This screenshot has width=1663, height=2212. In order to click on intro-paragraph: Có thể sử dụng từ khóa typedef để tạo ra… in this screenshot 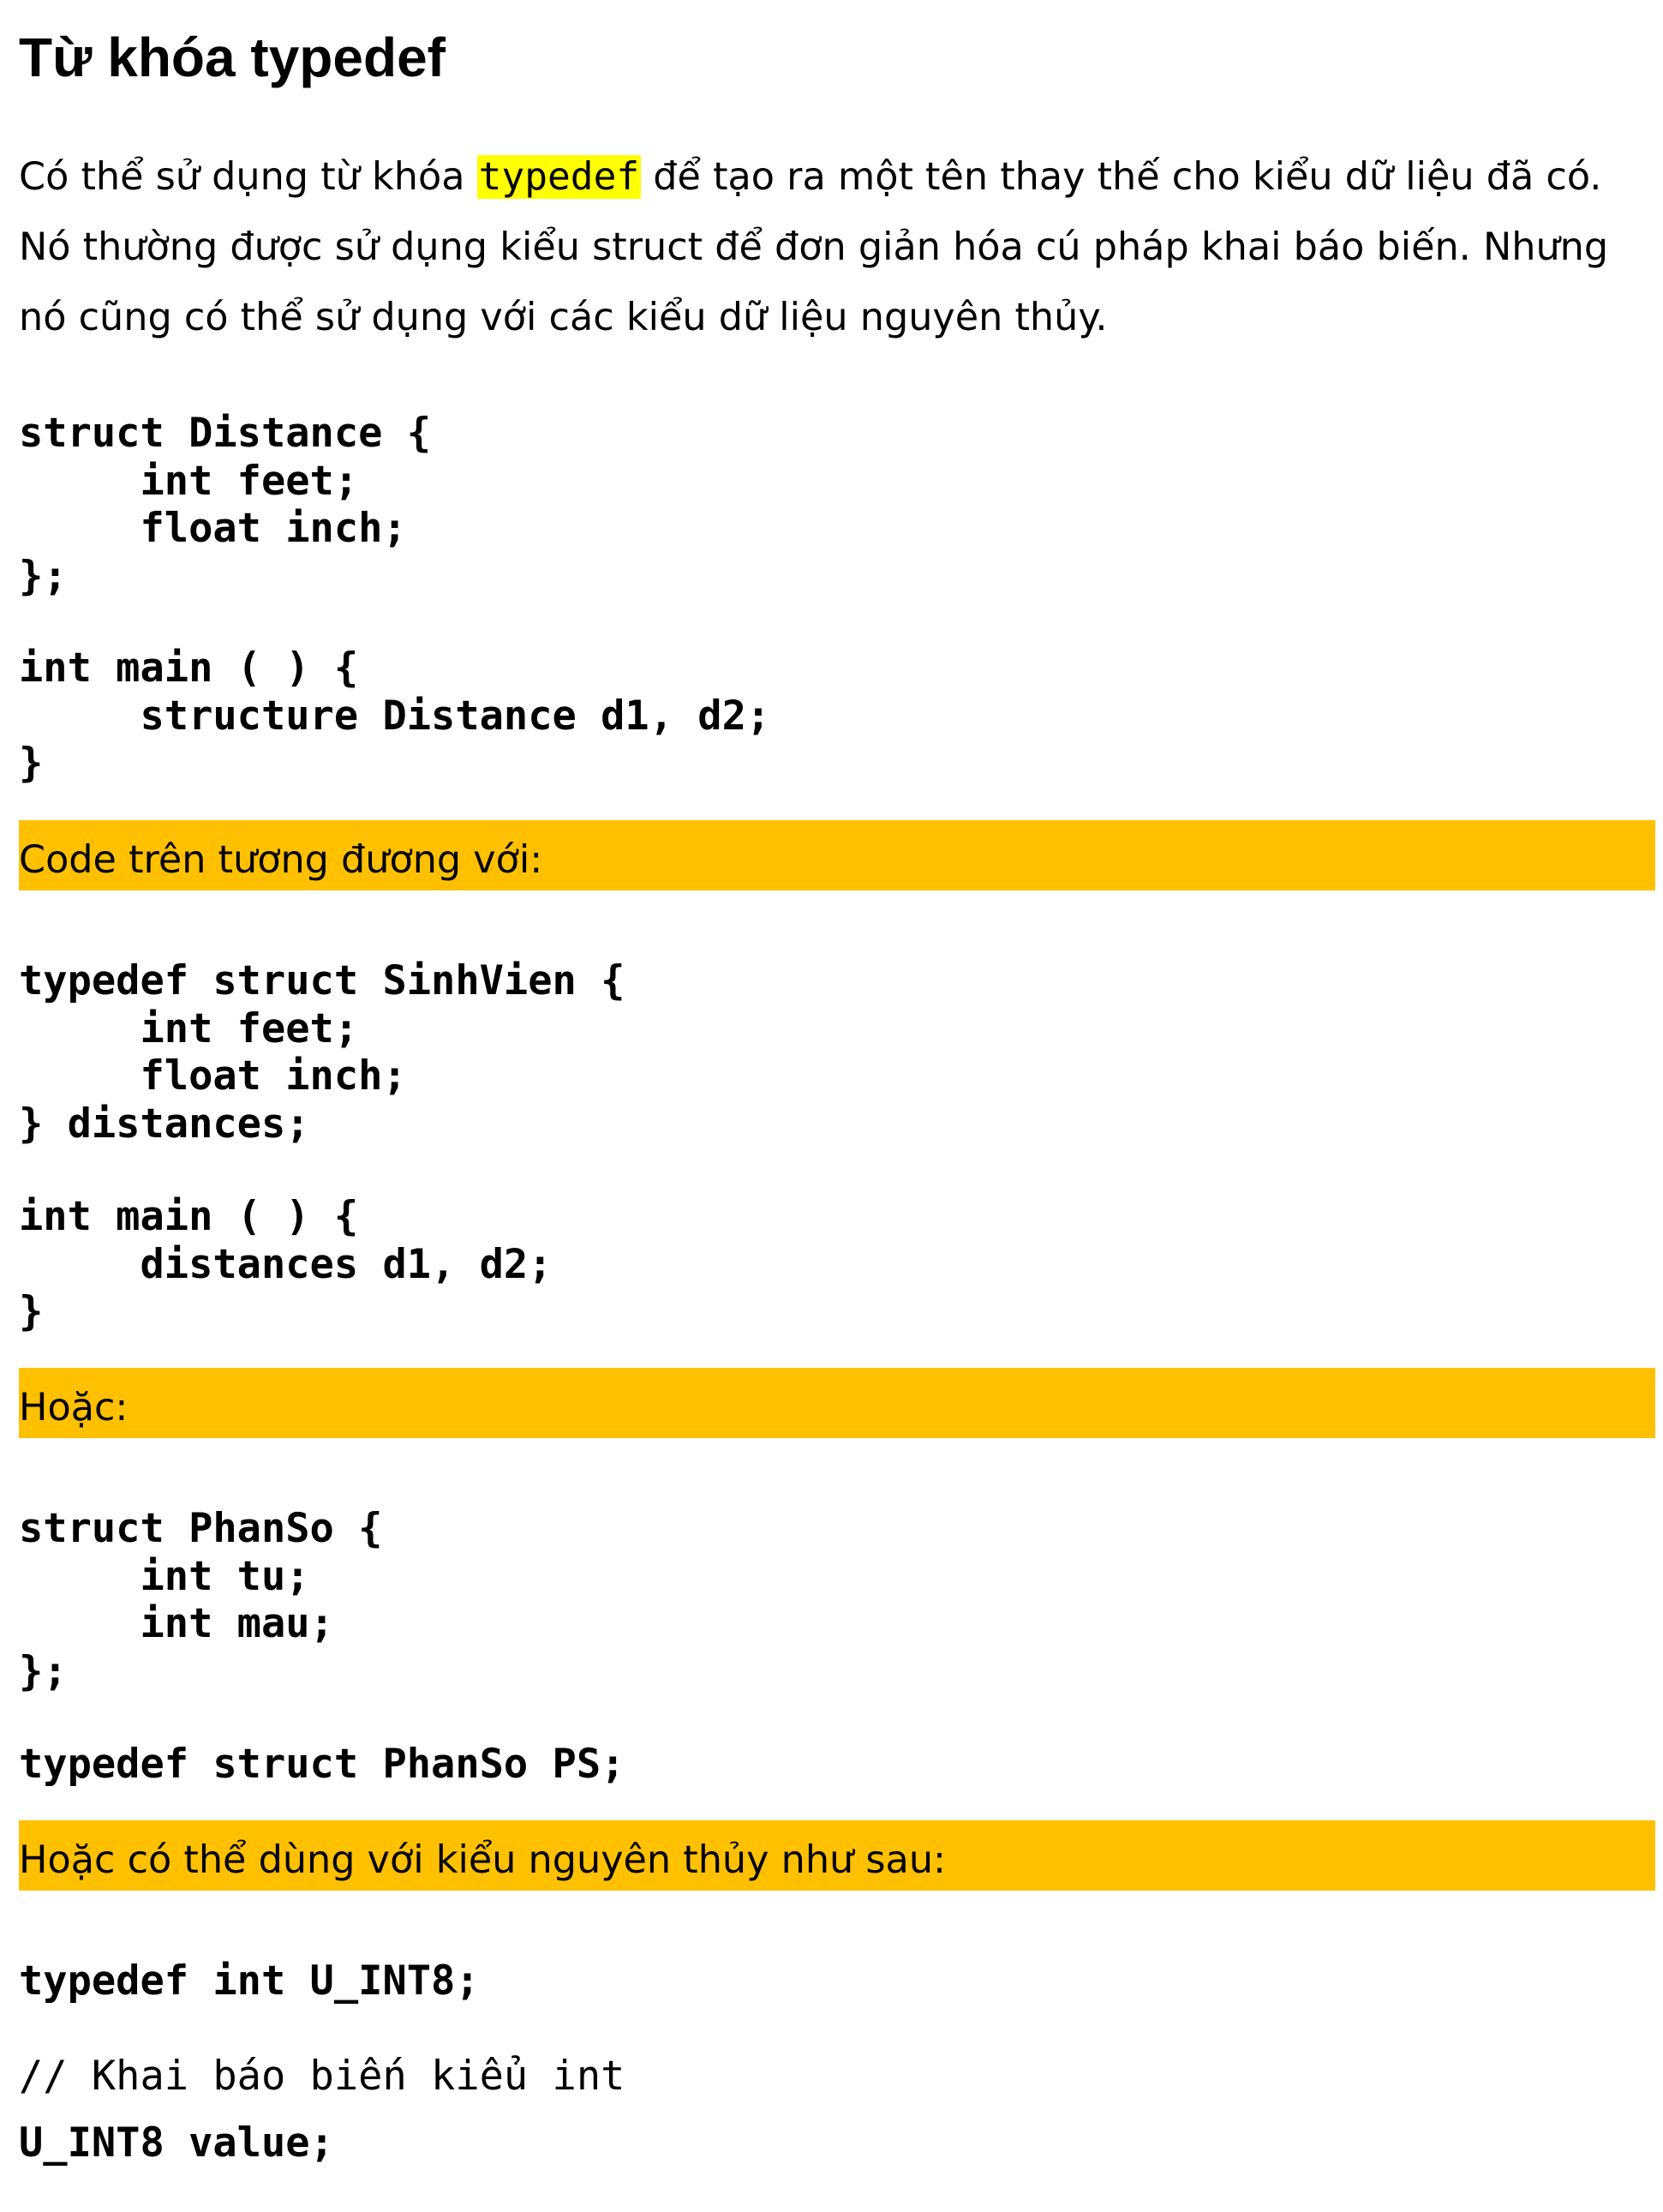, I will do `click(837, 248)`.